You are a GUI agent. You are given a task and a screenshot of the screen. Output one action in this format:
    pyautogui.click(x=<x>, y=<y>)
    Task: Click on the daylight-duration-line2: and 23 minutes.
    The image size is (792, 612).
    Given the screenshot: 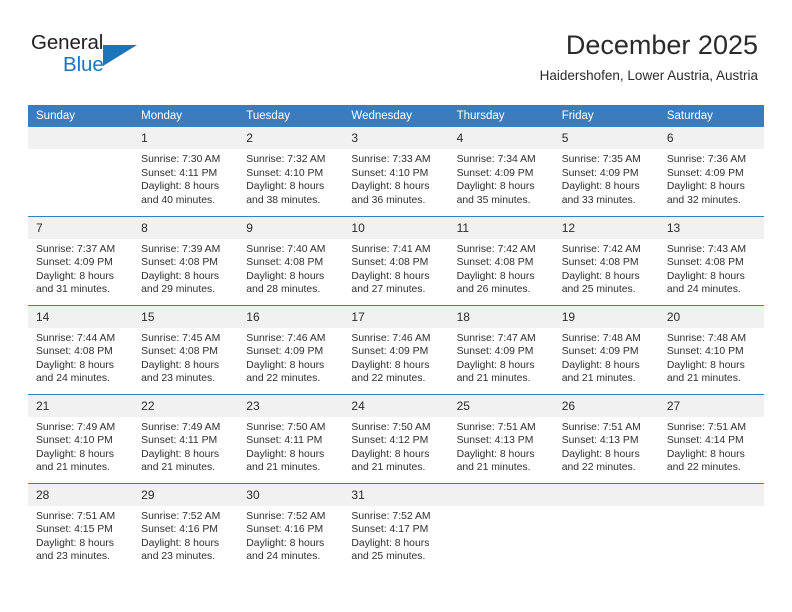 What is the action you would take?
    pyautogui.click(x=178, y=557)
    